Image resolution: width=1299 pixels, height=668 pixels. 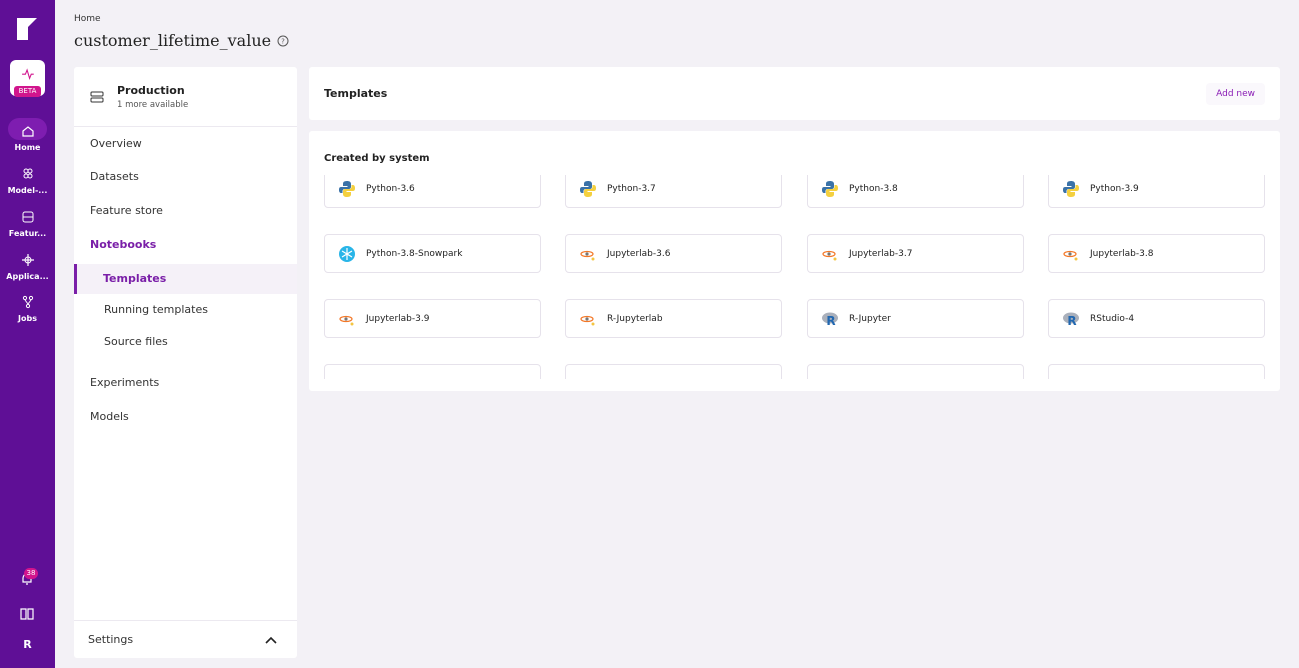 What do you see at coordinates (635, 318) in the screenshot?
I see `template-label: R-Jupyterlab` at bounding box center [635, 318].